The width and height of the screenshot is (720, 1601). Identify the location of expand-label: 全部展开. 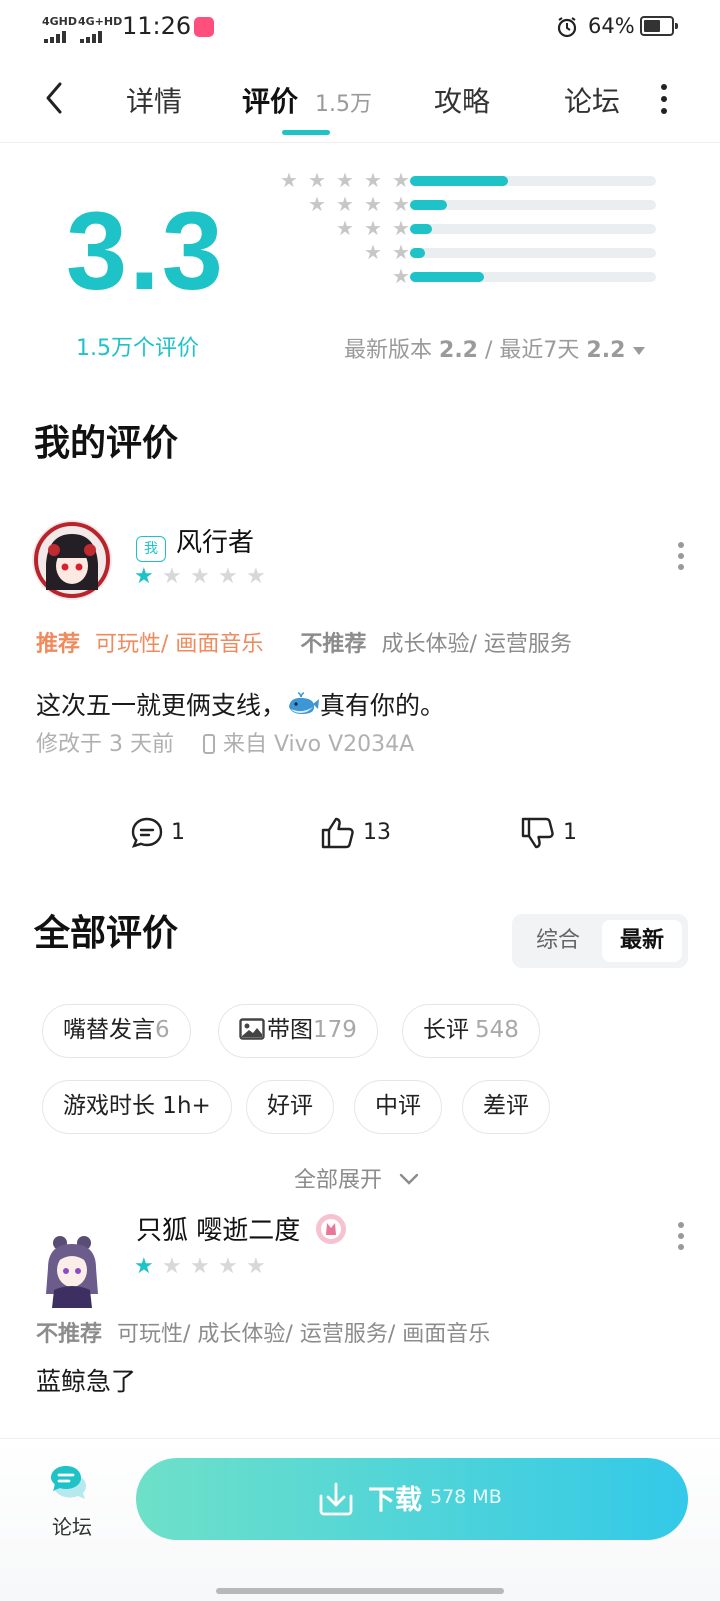
(338, 1180).